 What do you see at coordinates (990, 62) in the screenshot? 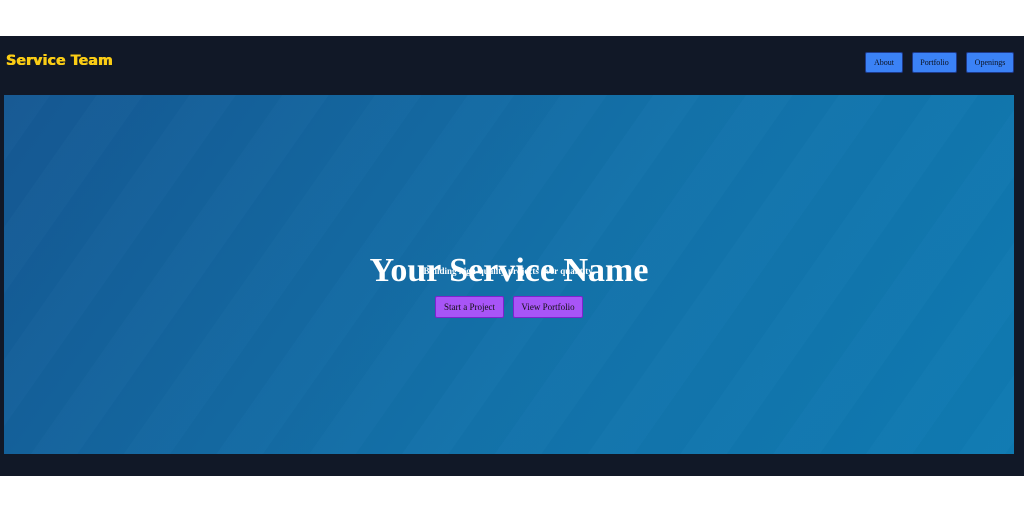
I see `nav-openings-button: Openings` at bounding box center [990, 62].